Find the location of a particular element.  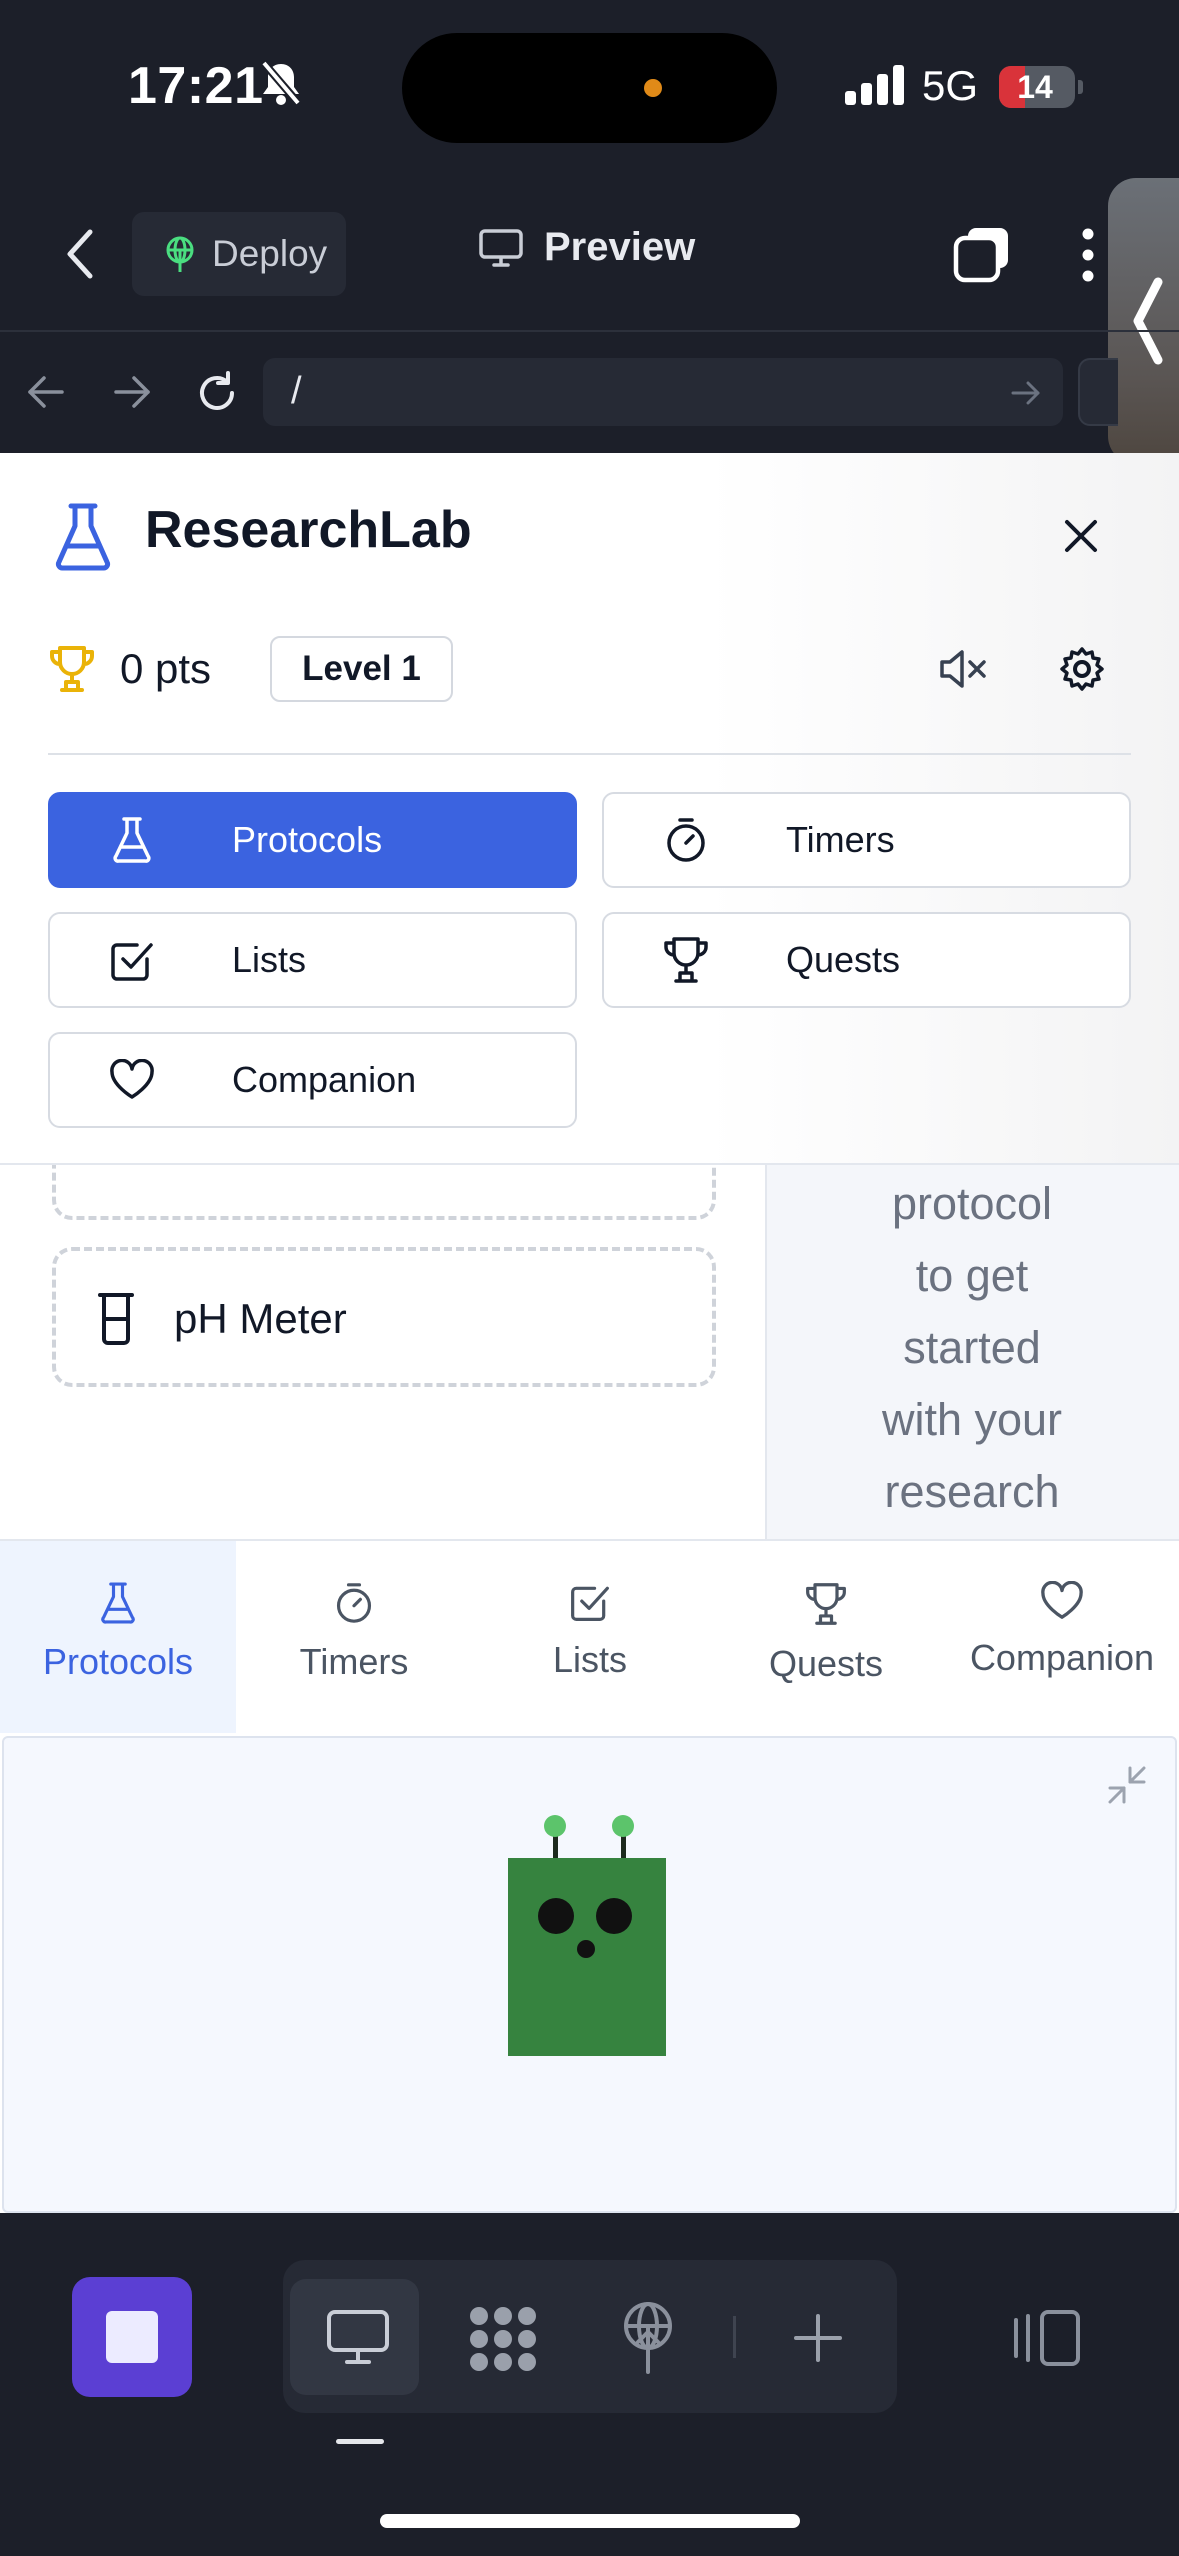

gear-icon is located at coordinates (1082, 669).